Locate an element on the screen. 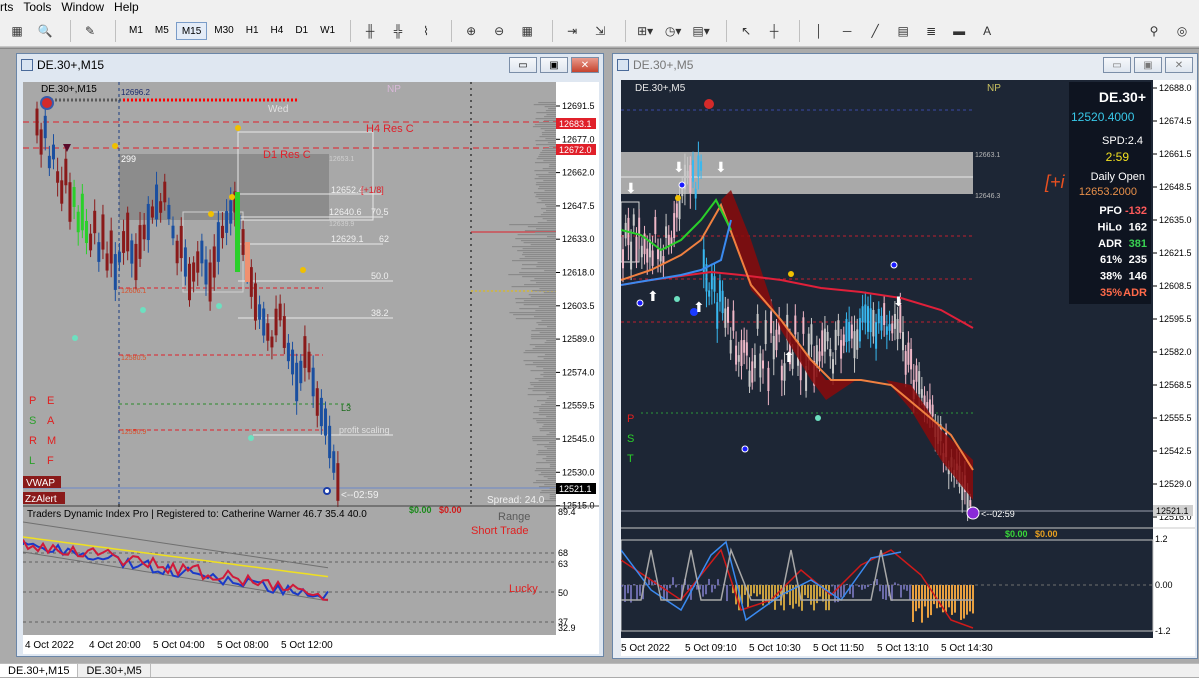  candlestick-icon: ╬ is located at coordinates (398, 31).